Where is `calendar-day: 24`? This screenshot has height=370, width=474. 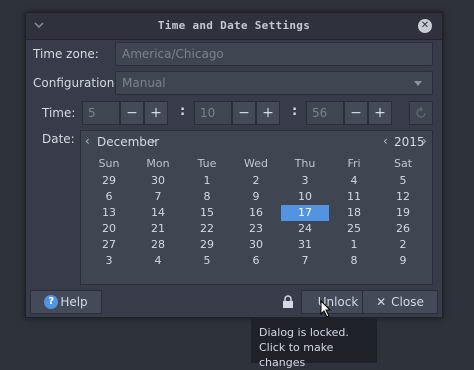
calendar-day: 24 is located at coordinates (305, 229).